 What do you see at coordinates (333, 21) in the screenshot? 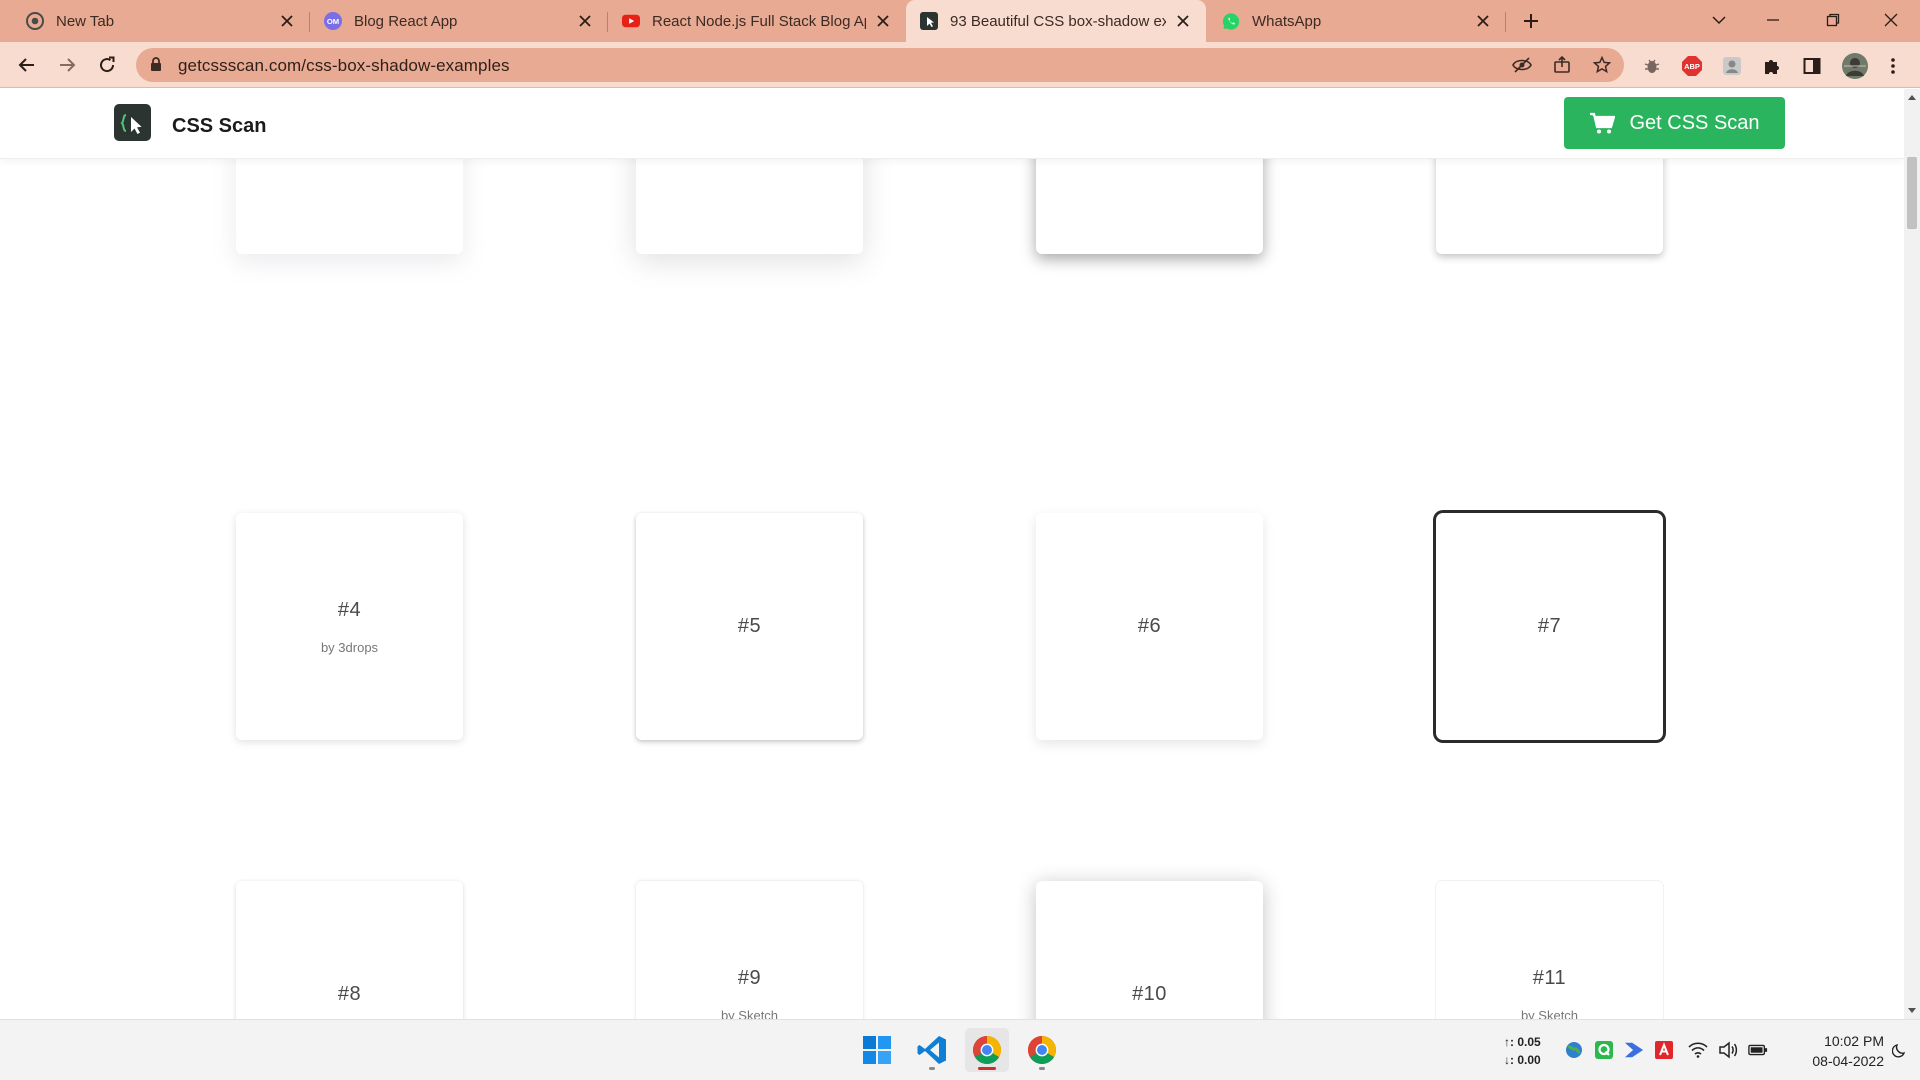
I see `om-badge-icon: OM` at bounding box center [333, 21].